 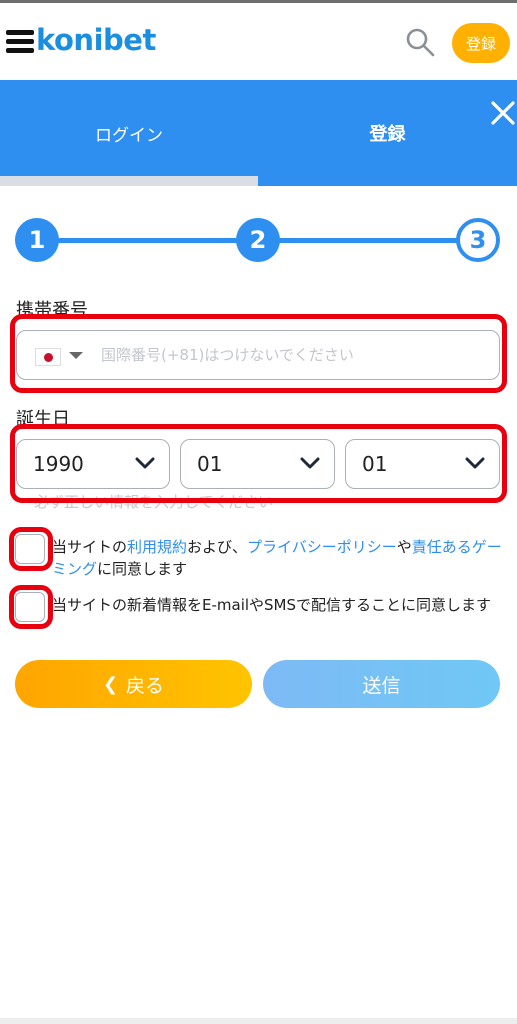 What do you see at coordinates (52, 310) in the screenshot?
I see `phone-label: 携帯番号` at bounding box center [52, 310].